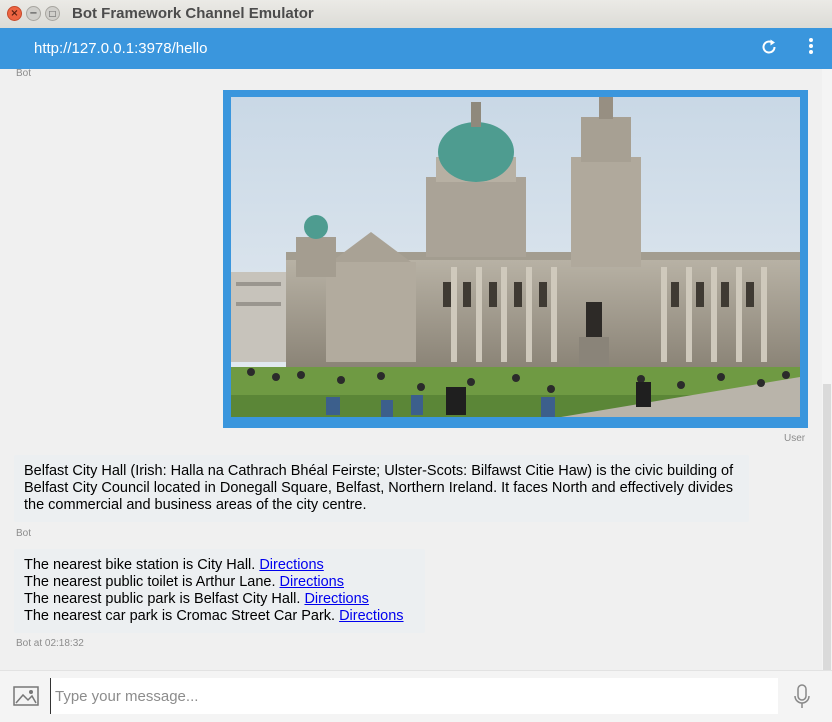  I want to click on message-input-bar, so click(416, 696).